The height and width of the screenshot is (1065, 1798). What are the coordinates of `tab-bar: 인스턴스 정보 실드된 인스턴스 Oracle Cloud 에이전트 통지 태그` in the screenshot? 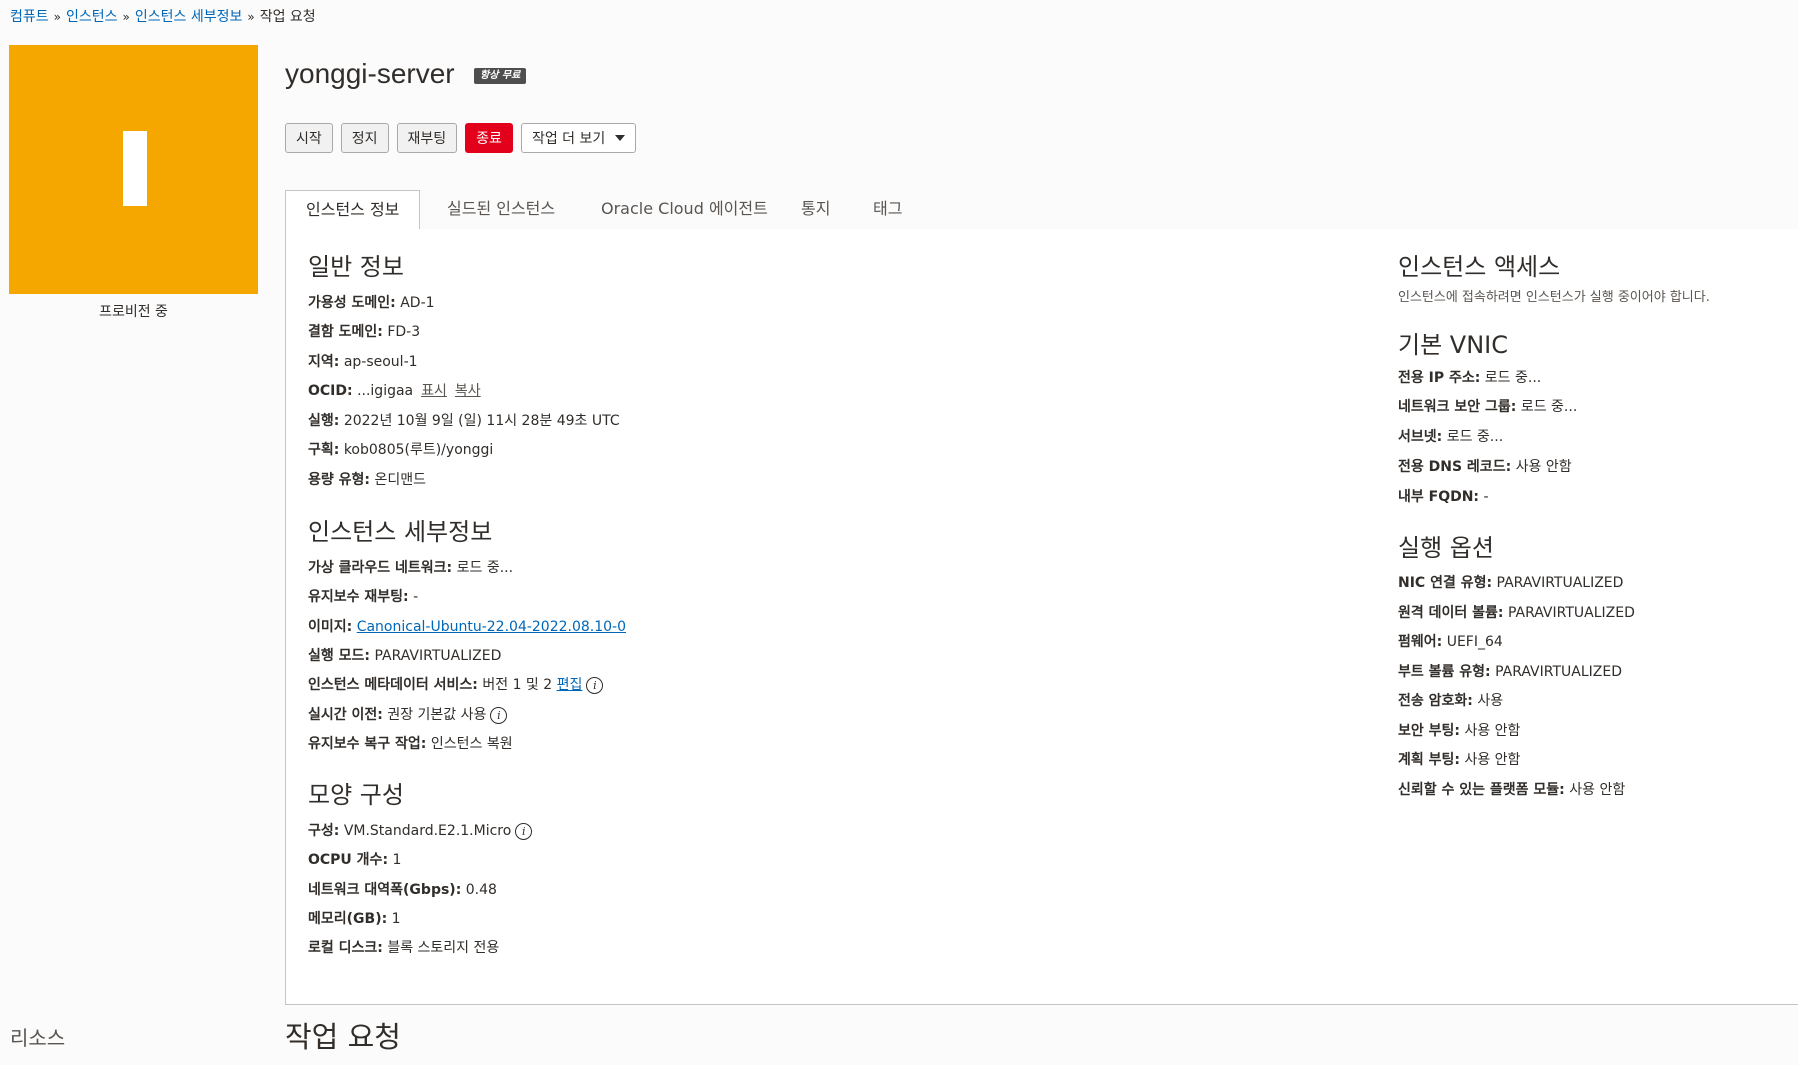 It's located at (1041, 210).